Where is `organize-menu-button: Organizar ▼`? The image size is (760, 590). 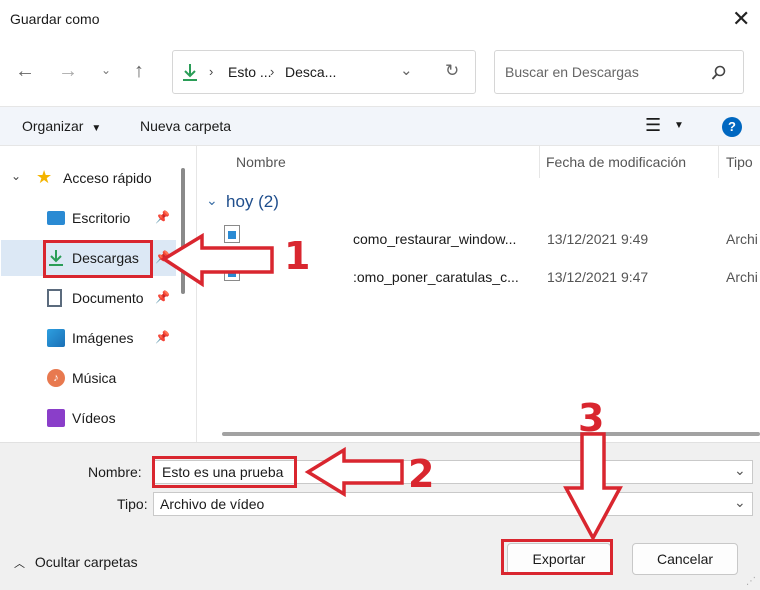
organize-menu-button: Organizar ▼ is located at coordinates (61, 126).